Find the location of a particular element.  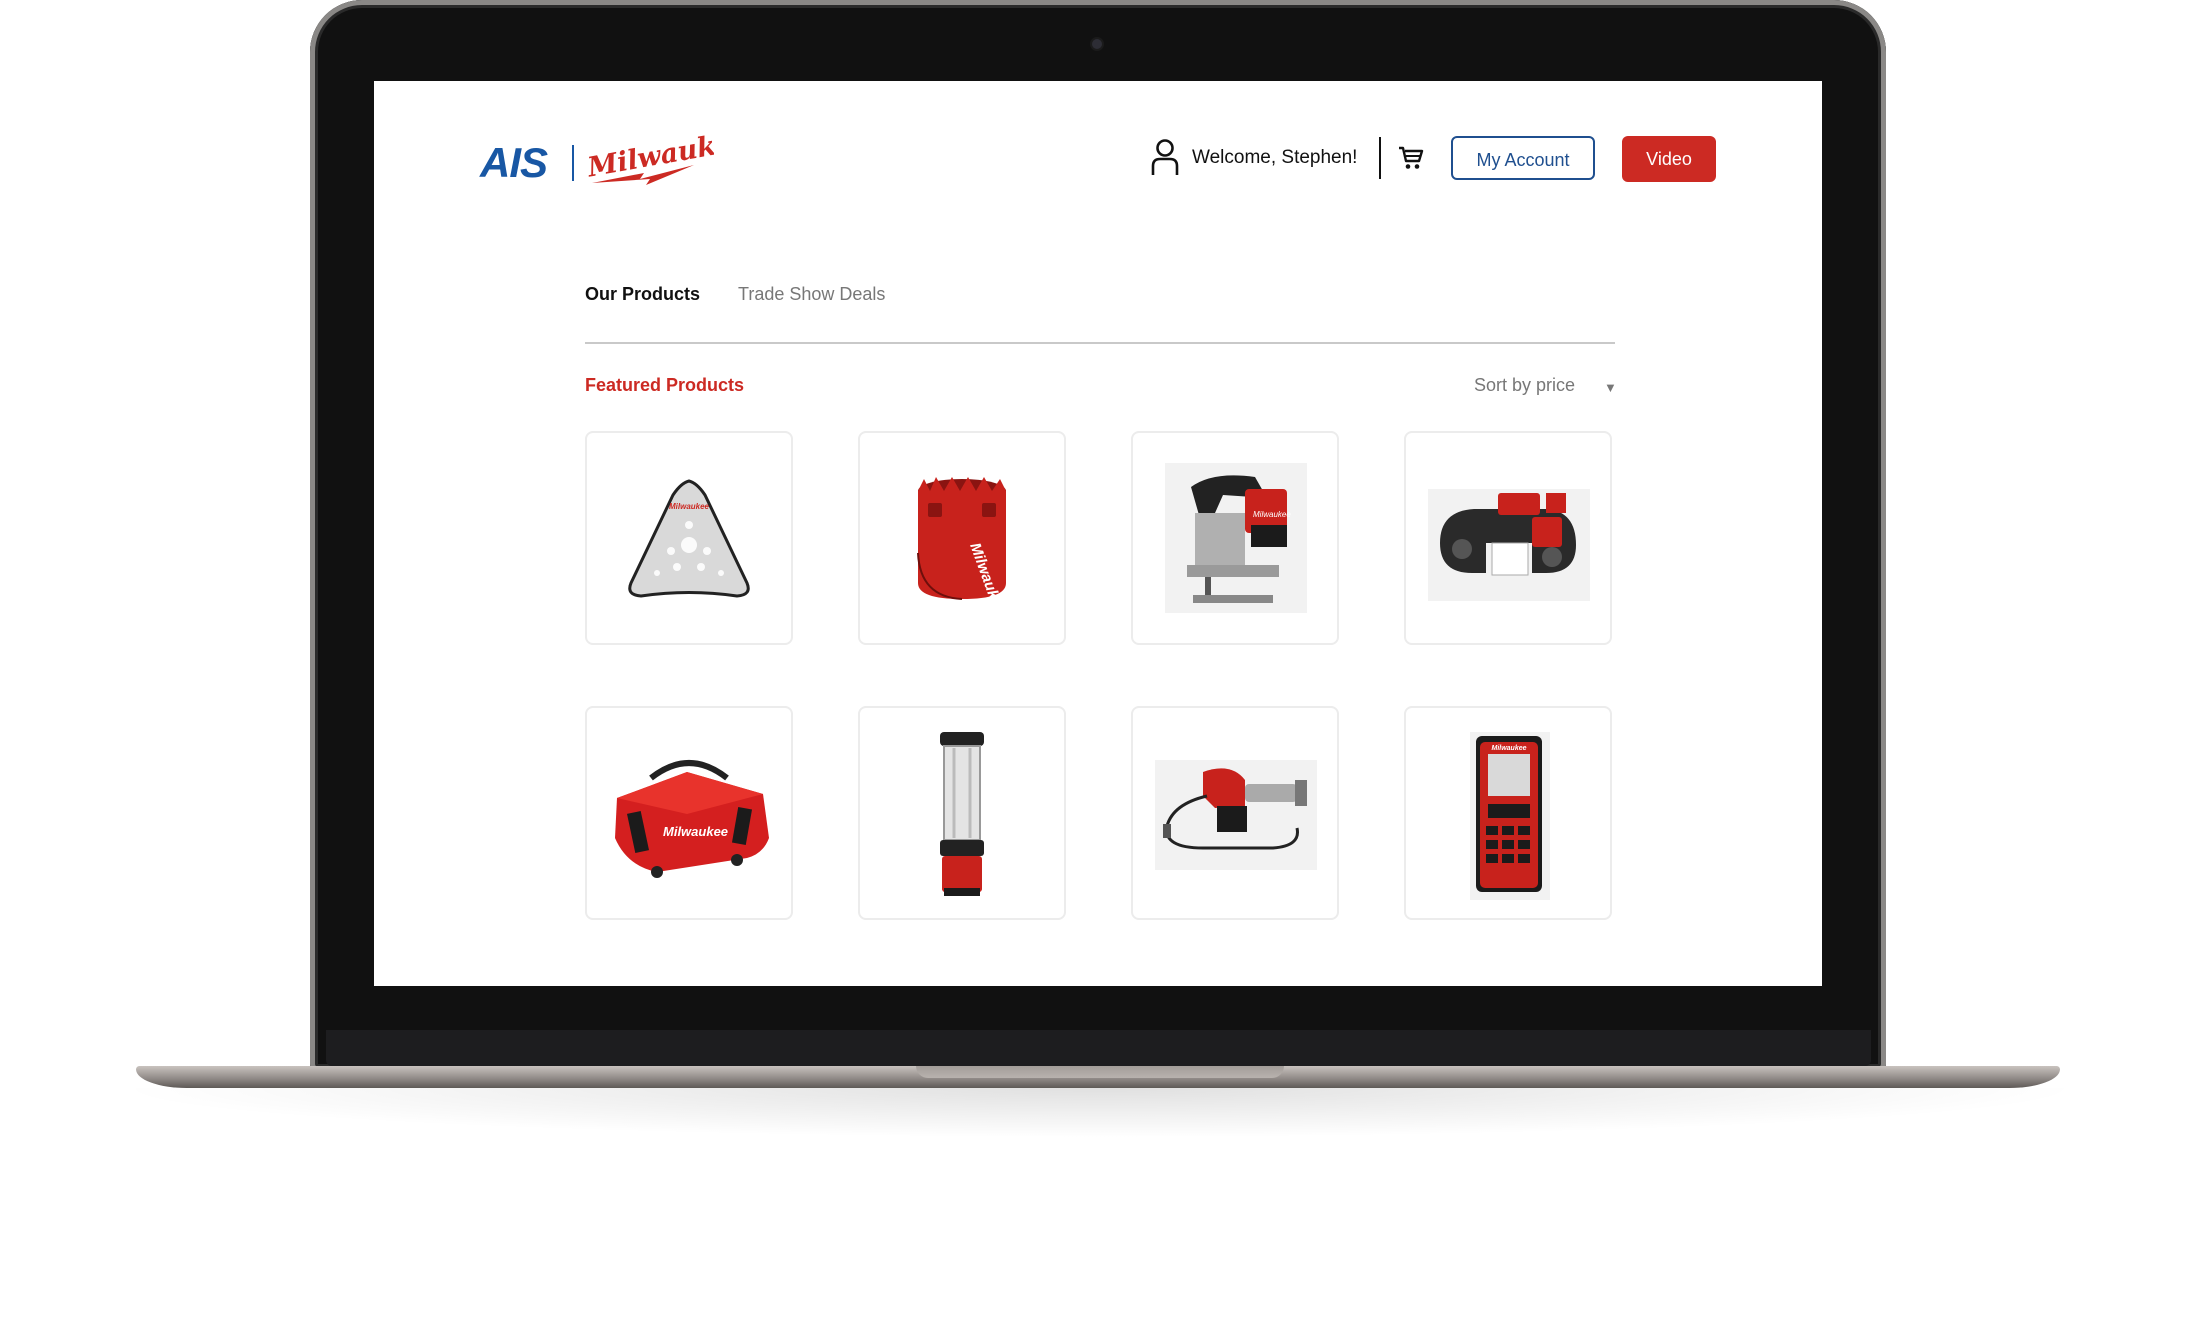

header-divider is located at coordinates (1380, 158).